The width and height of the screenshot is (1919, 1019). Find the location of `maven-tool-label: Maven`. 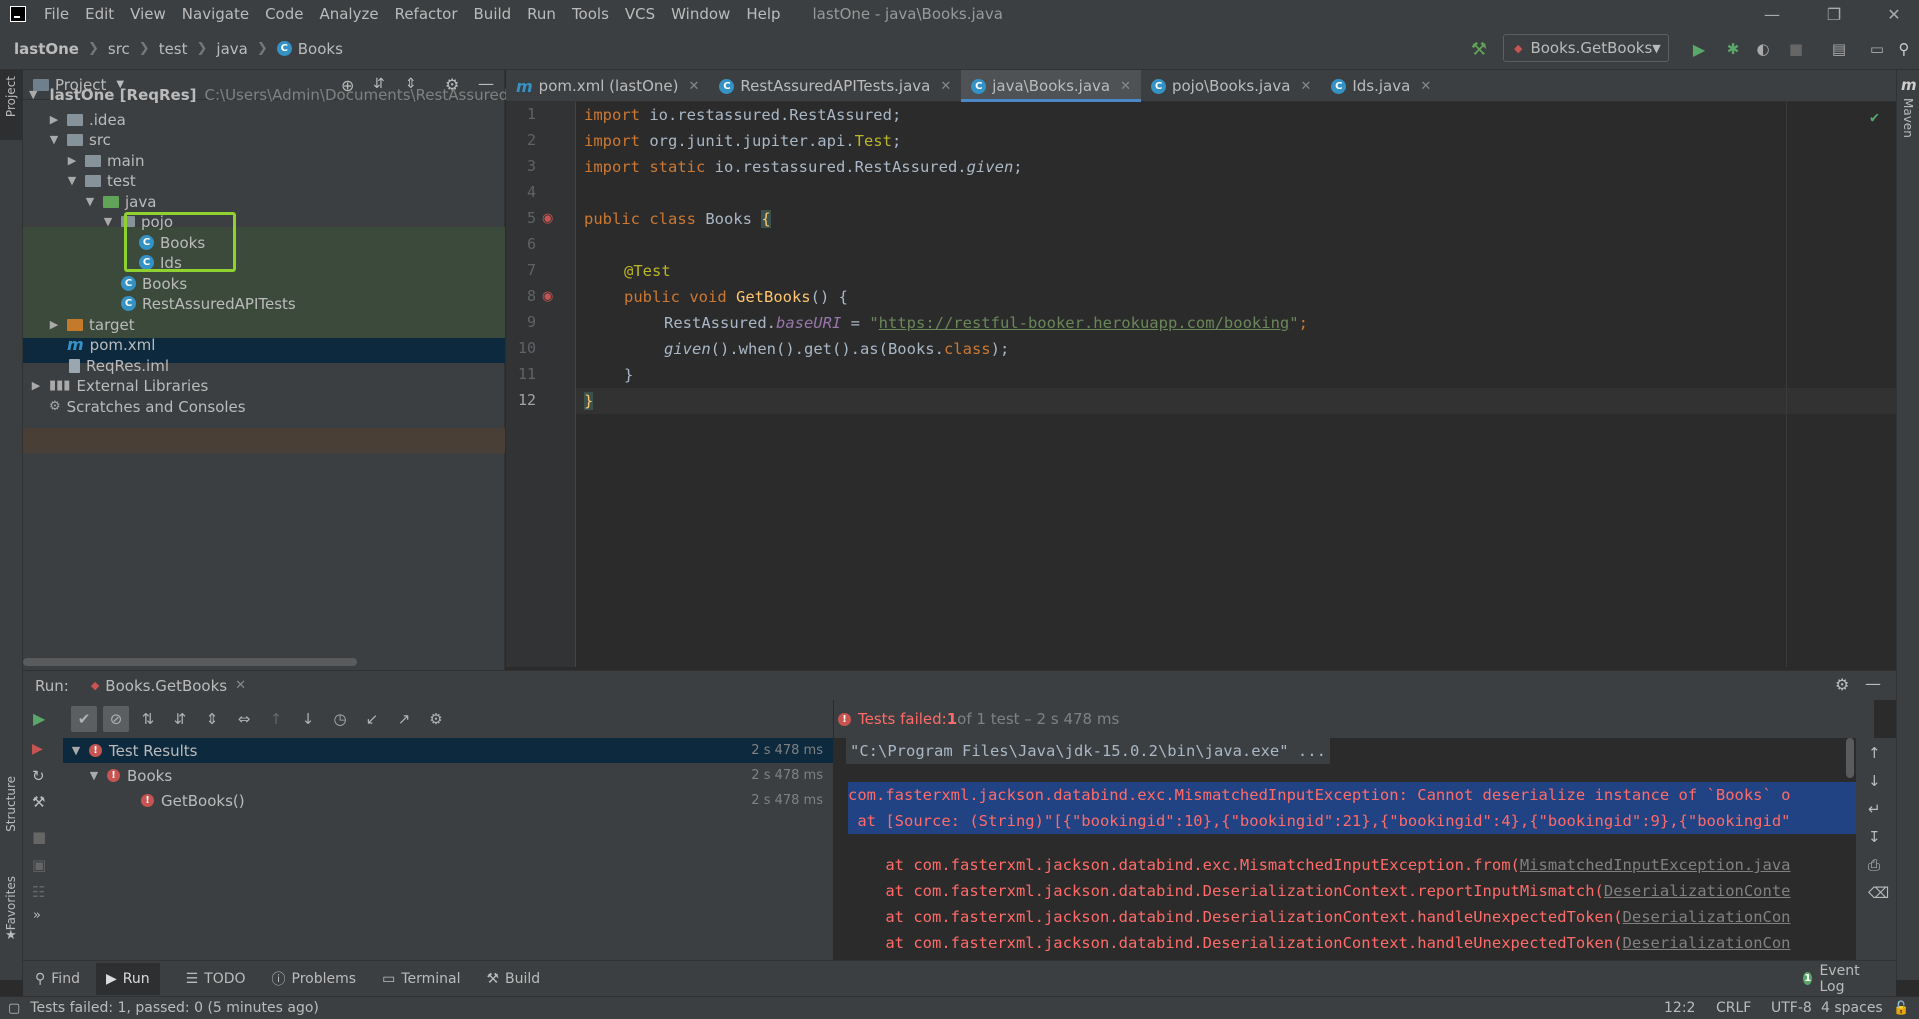

maven-tool-label: Maven is located at coordinates (1908, 118).